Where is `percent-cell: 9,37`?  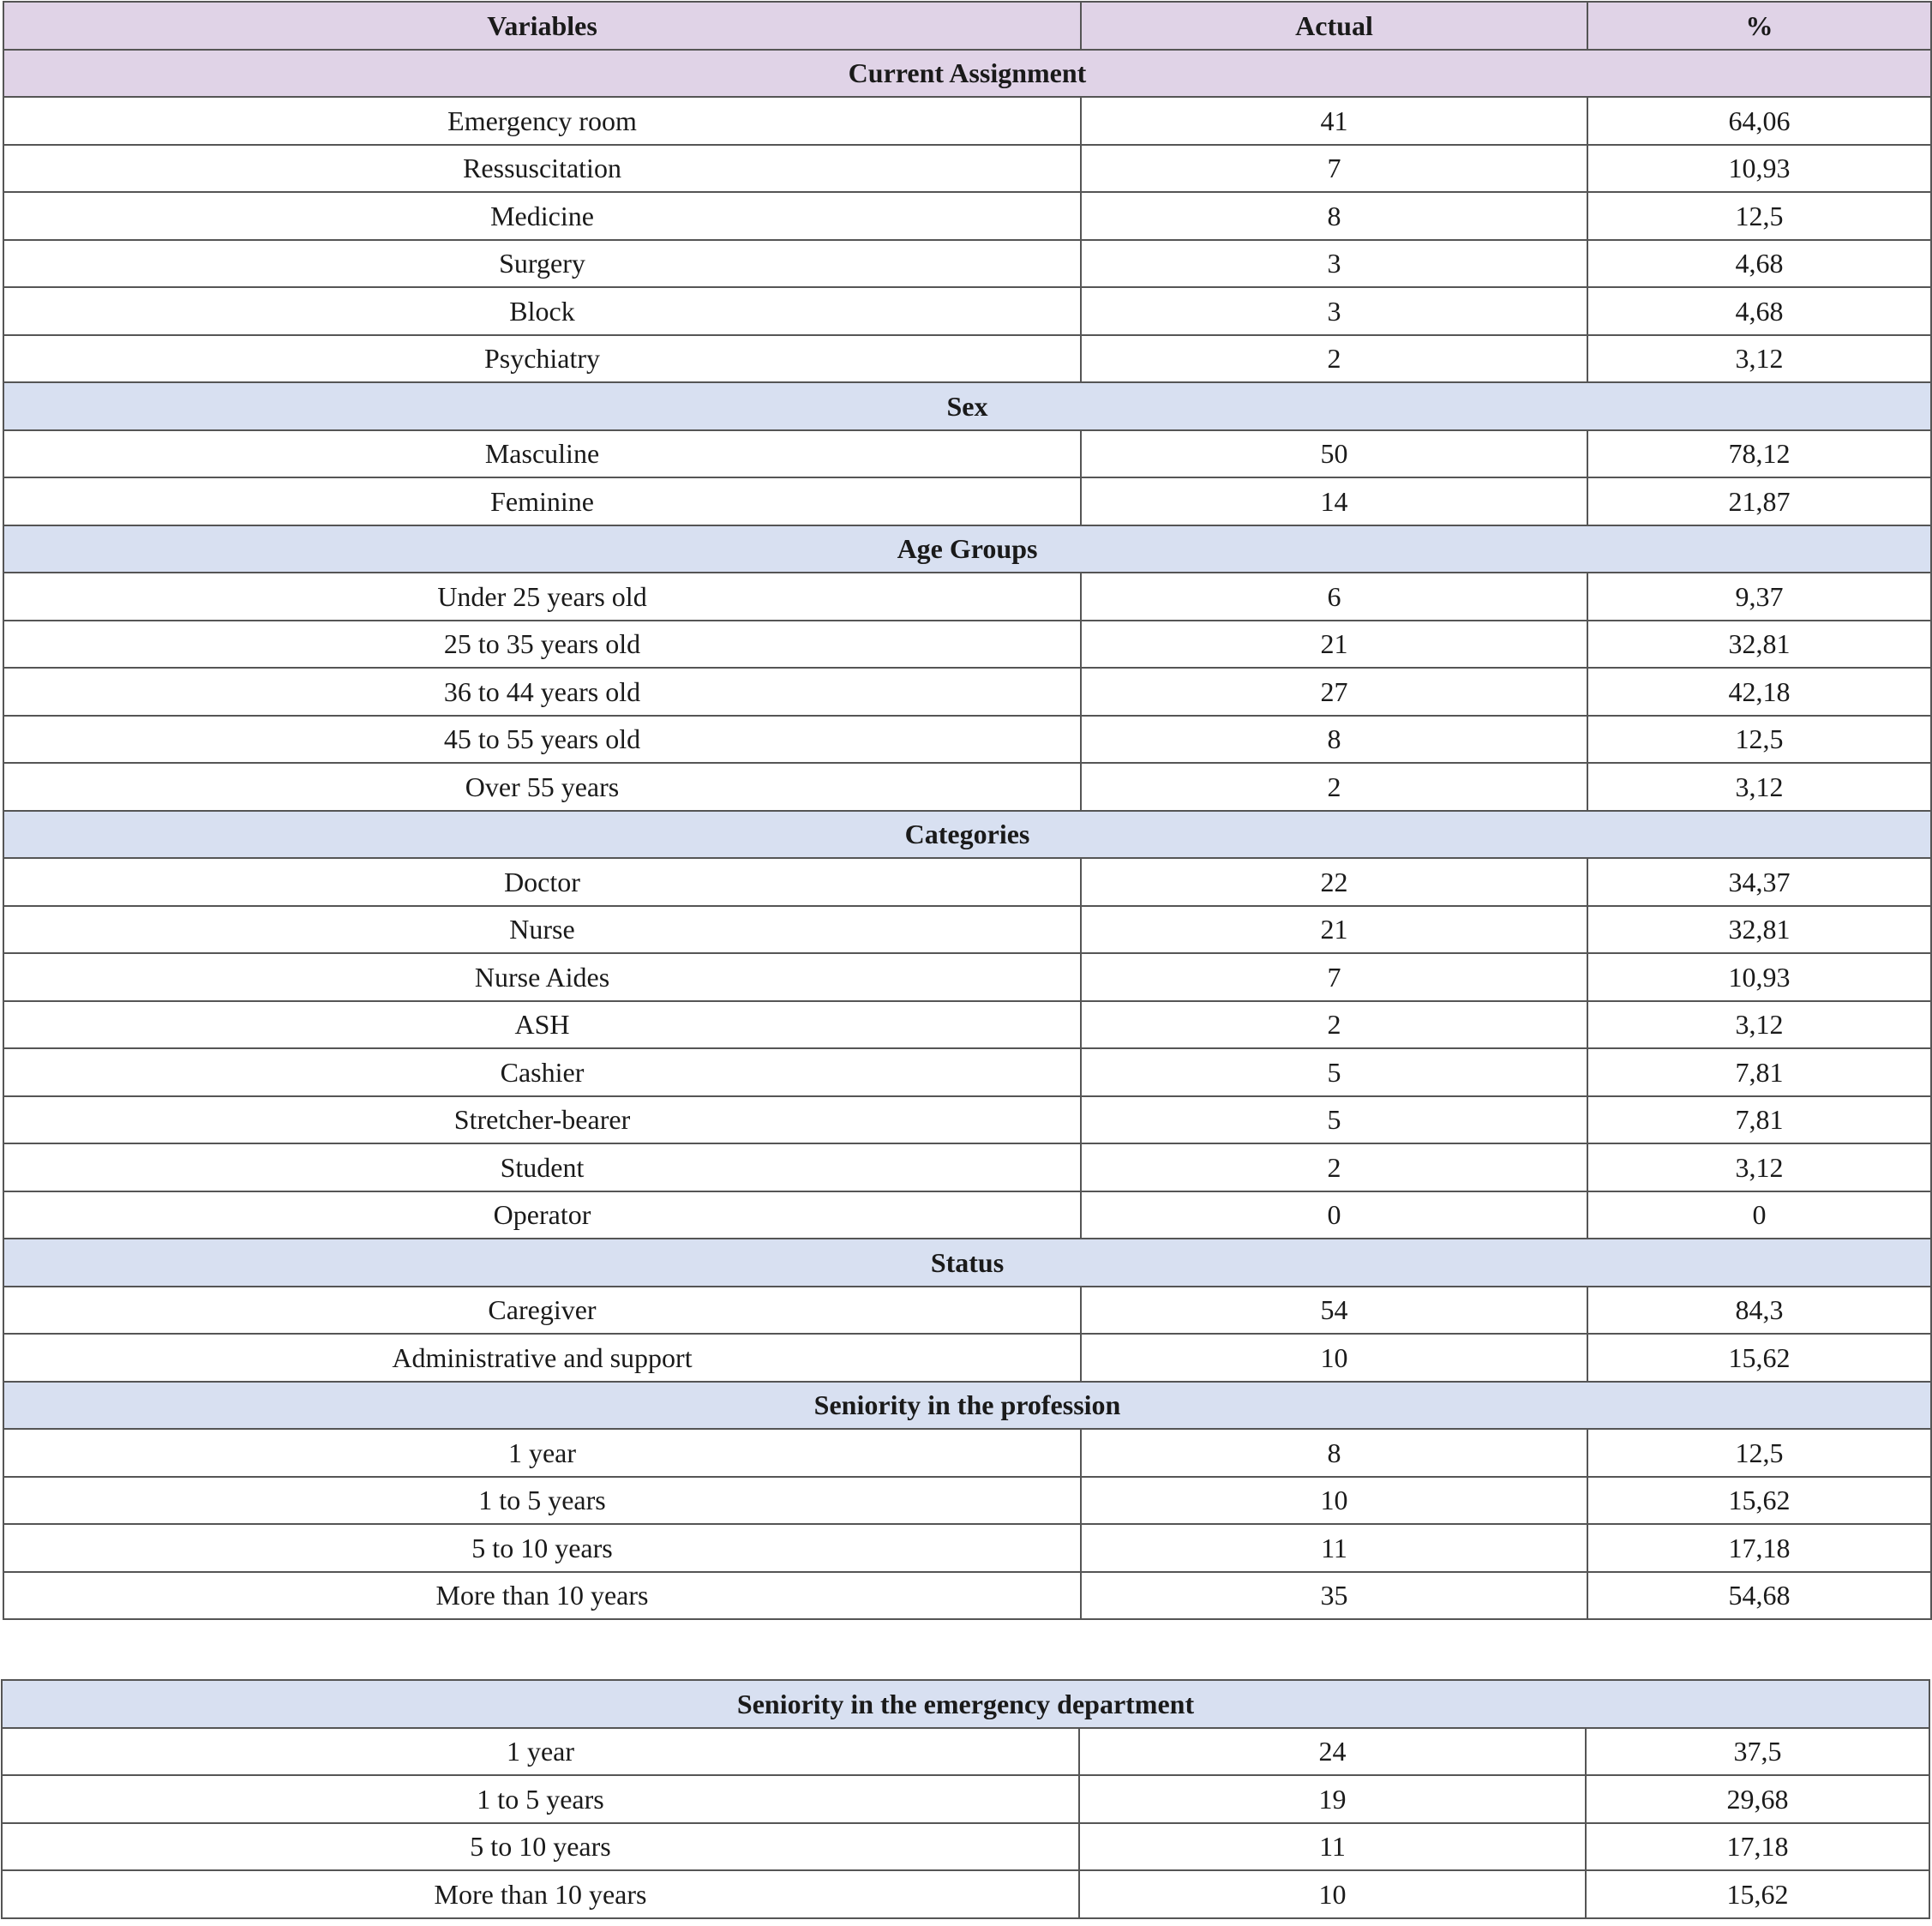 percent-cell: 9,37 is located at coordinates (1759, 596).